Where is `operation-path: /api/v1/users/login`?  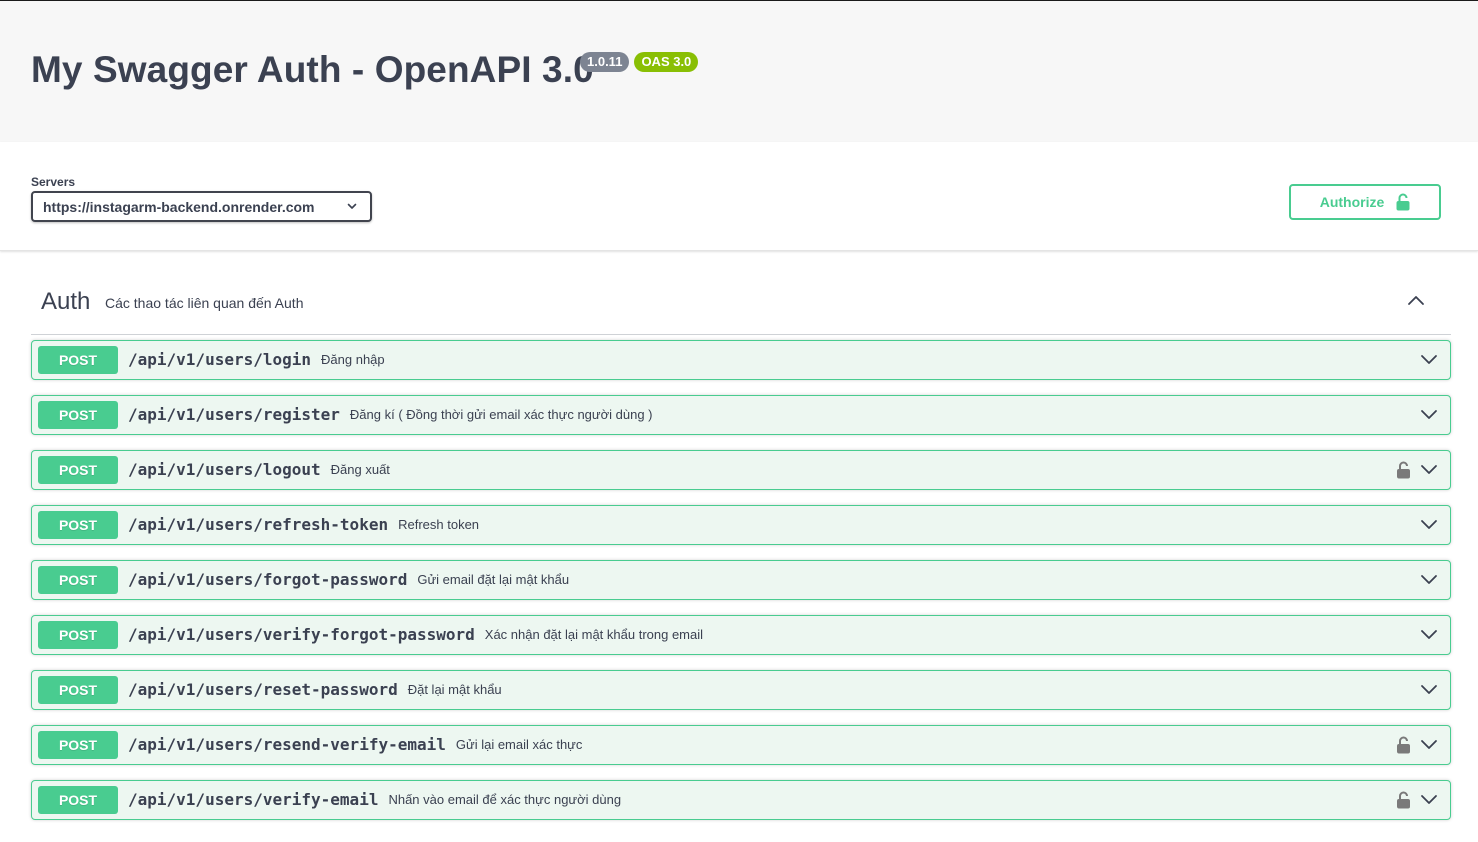 operation-path: /api/v1/users/login is located at coordinates (220, 359).